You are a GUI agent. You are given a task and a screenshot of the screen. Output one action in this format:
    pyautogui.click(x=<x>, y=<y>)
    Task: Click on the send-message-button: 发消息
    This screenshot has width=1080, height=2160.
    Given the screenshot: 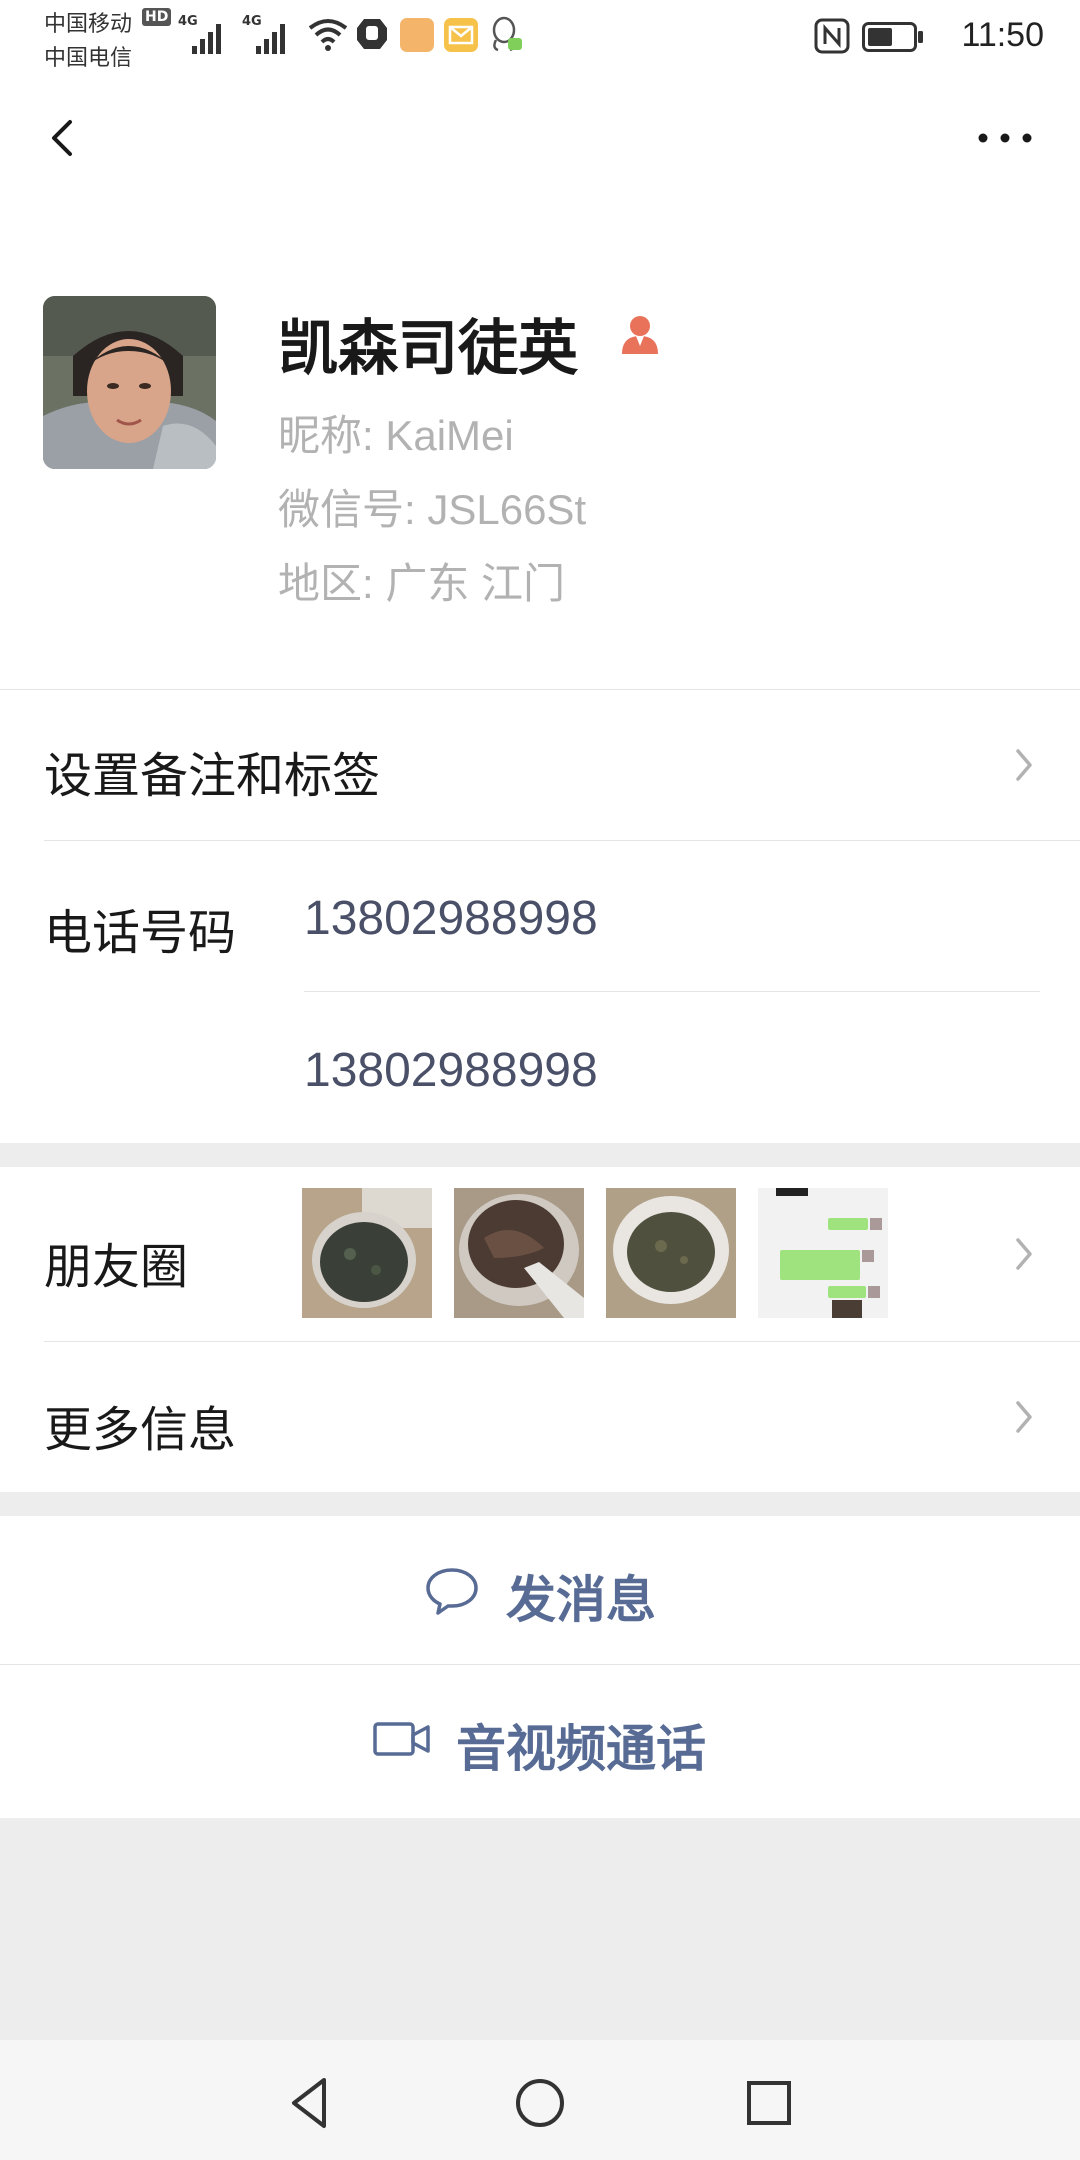 What is the action you would take?
    pyautogui.click(x=540, y=1590)
    